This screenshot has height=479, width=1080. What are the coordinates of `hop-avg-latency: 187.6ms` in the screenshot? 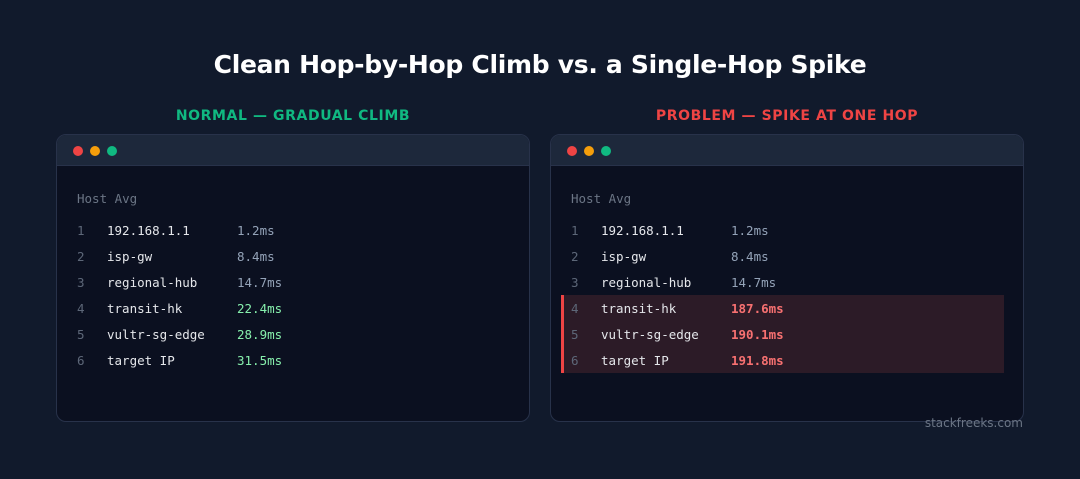 It's located at (757, 308).